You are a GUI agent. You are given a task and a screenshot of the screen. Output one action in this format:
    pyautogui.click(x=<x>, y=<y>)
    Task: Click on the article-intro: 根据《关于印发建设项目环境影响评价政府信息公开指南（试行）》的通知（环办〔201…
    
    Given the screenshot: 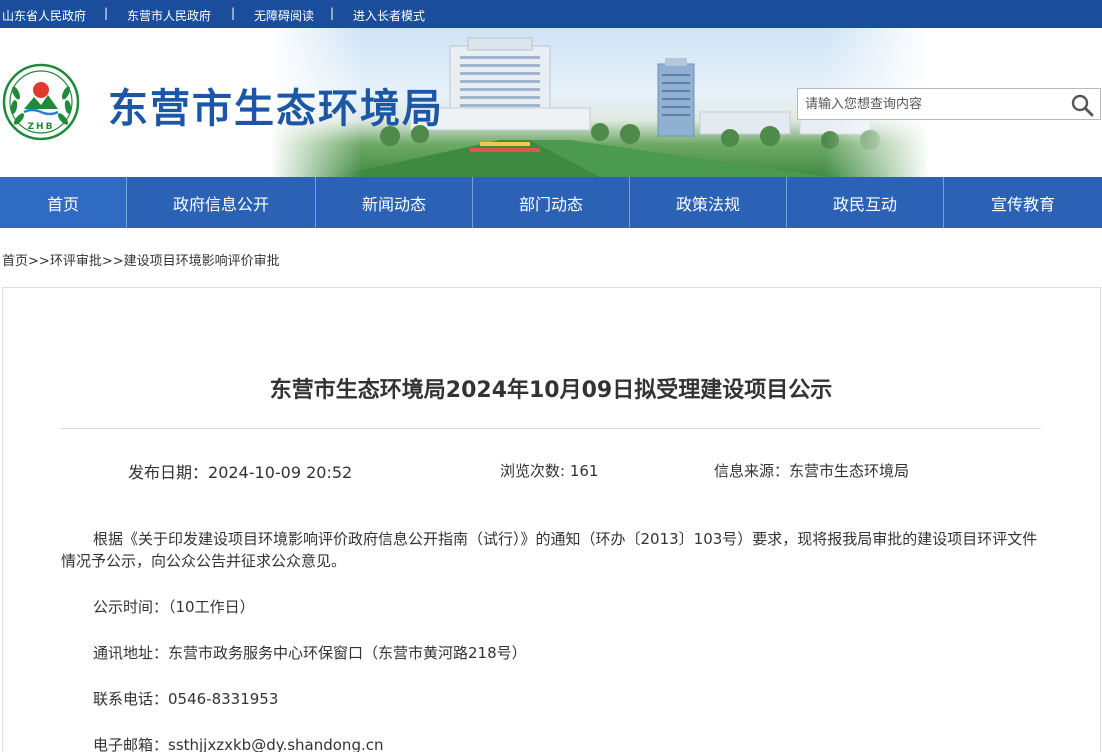 What is the action you would take?
    pyautogui.click(x=549, y=550)
    